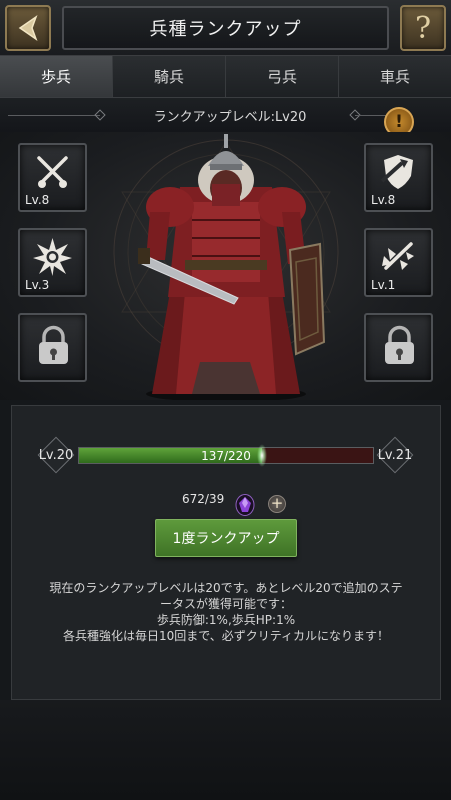 Image resolution: width=451 pixels, height=800 pixels. What do you see at coordinates (226, 588) in the screenshot?
I see `description-line: 現在のランクアップレベルは20です。あとレベル20で追加のステ` at bounding box center [226, 588].